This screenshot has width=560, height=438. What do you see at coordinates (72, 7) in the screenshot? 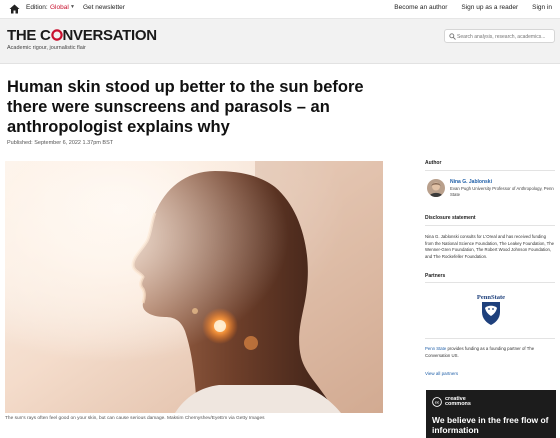
I see `chevron-down-icon: ▼` at bounding box center [72, 7].